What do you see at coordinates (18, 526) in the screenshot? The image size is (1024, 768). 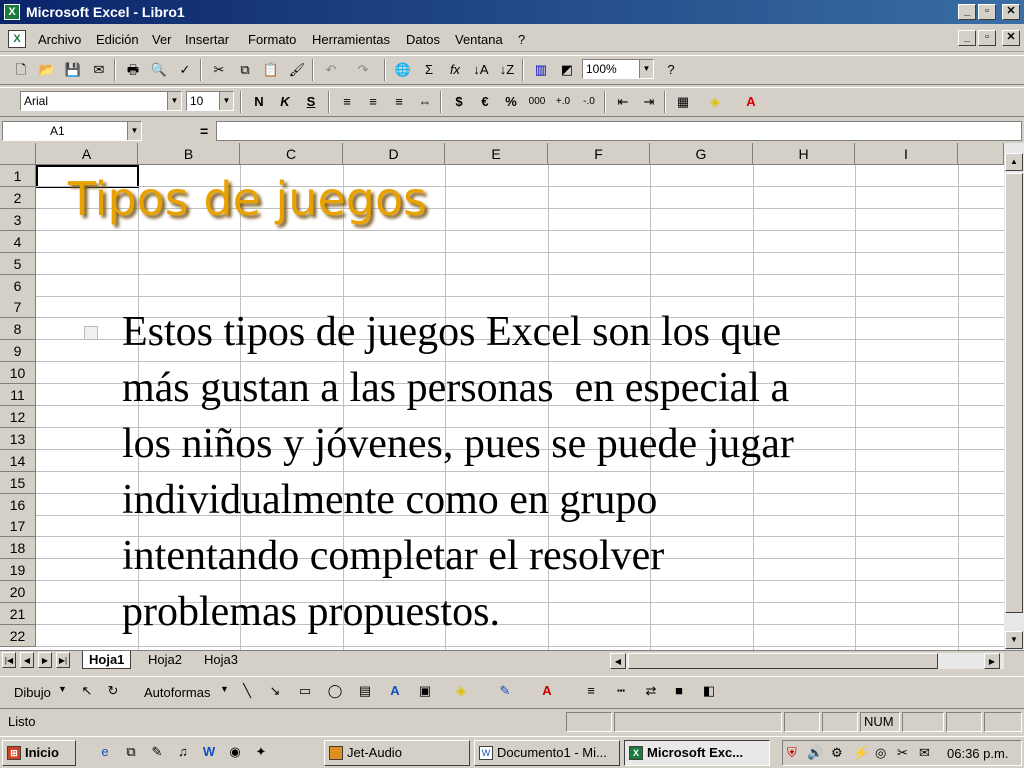 I see `row-header: 17` at bounding box center [18, 526].